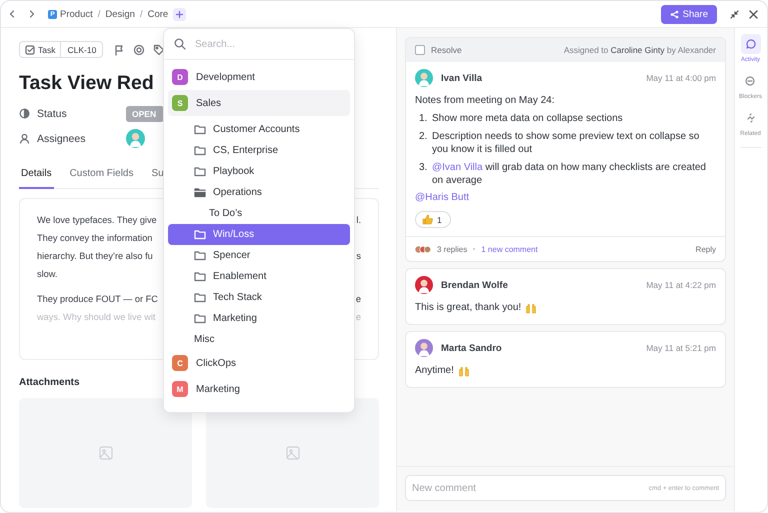 The width and height of the screenshot is (768, 513). I want to click on menu-item: CS, Enterprise, so click(259, 150).